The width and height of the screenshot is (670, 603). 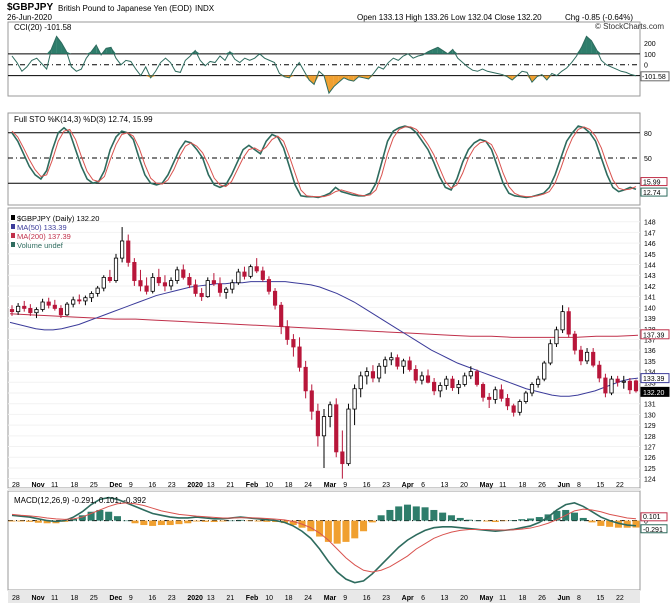 I want to click on x-tick-label: 8, so click(x=579, y=485).